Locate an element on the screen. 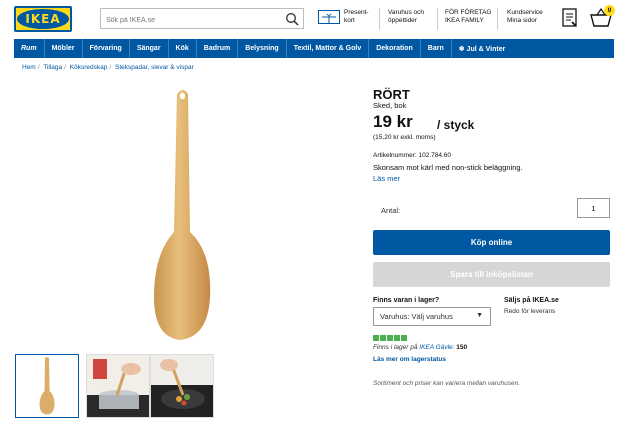 Image resolution: width=640 pixels, height=422 pixels. nav-item-kitchen: Kök is located at coordinates (183, 48).